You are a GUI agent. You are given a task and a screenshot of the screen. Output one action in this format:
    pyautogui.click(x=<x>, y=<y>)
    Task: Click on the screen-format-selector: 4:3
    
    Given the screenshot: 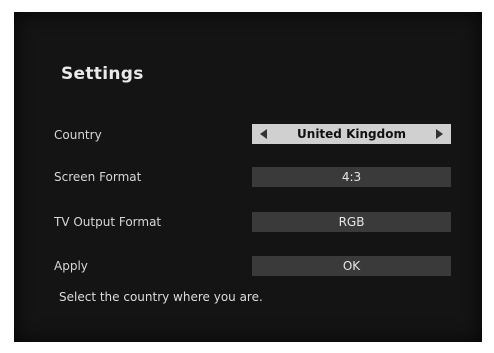 What is the action you would take?
    pyautogui.click(x=351, y=177)
    